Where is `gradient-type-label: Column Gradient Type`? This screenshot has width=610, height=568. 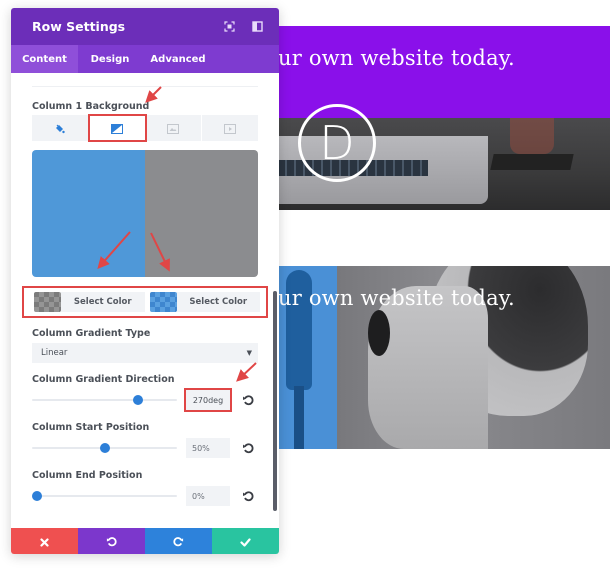 gradient-type-label: Column Gradient Type is located at coordinates (91, 333).